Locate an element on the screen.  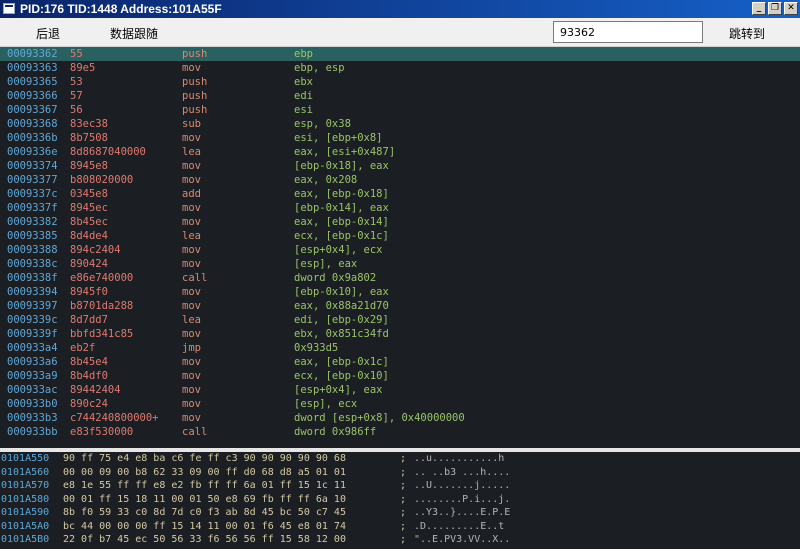
window-title: PID:176 TID:1448 Address:101A55F is located at coordinates (121, 9).